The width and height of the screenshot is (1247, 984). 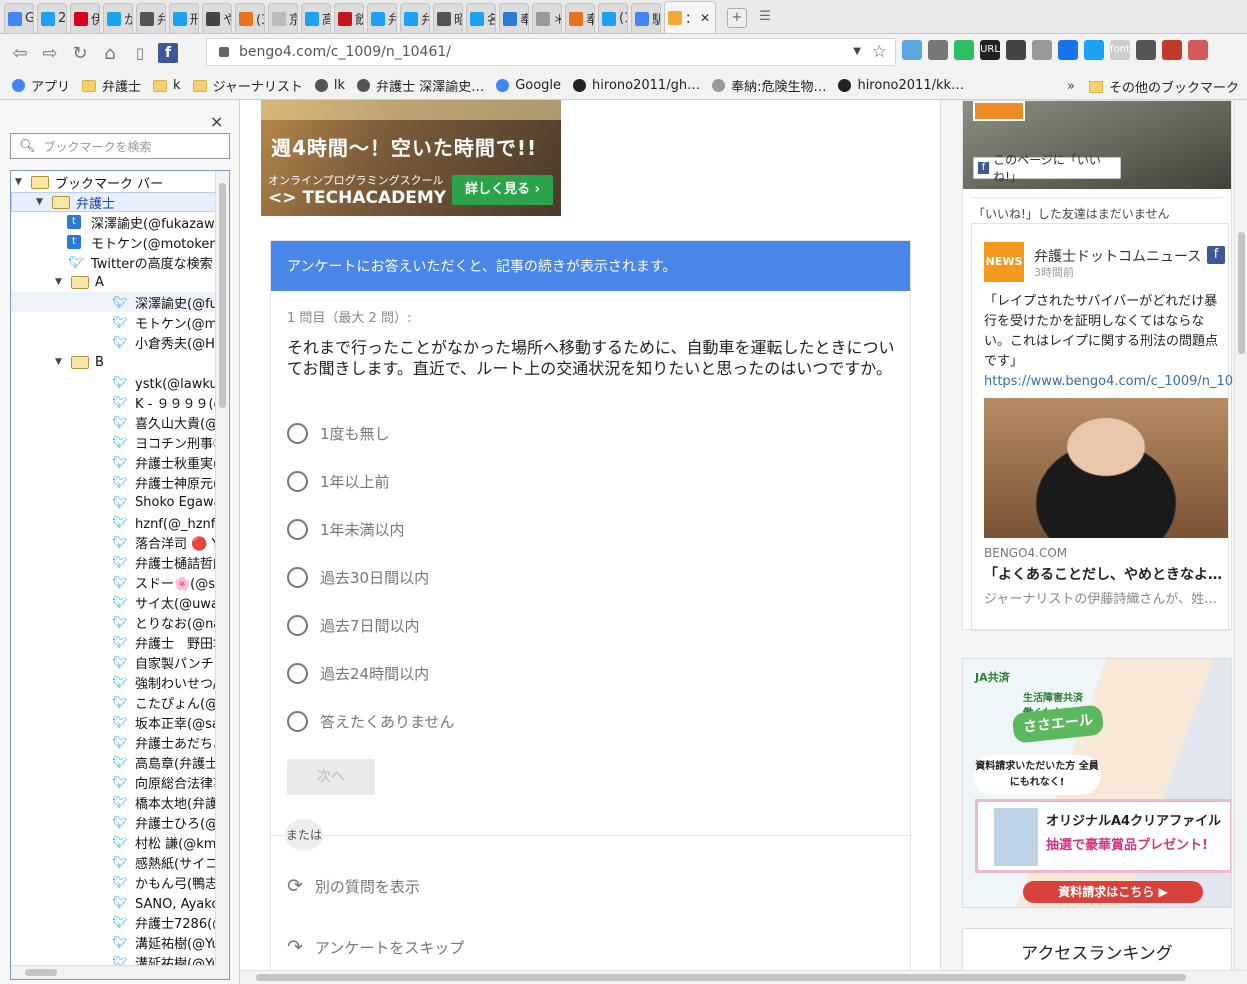 What do you see at coordinates (353, 886) in the screenshot?
I see `show-other-question-link: ⟳ 別の質問を表示` at bounding box center [353, 886].